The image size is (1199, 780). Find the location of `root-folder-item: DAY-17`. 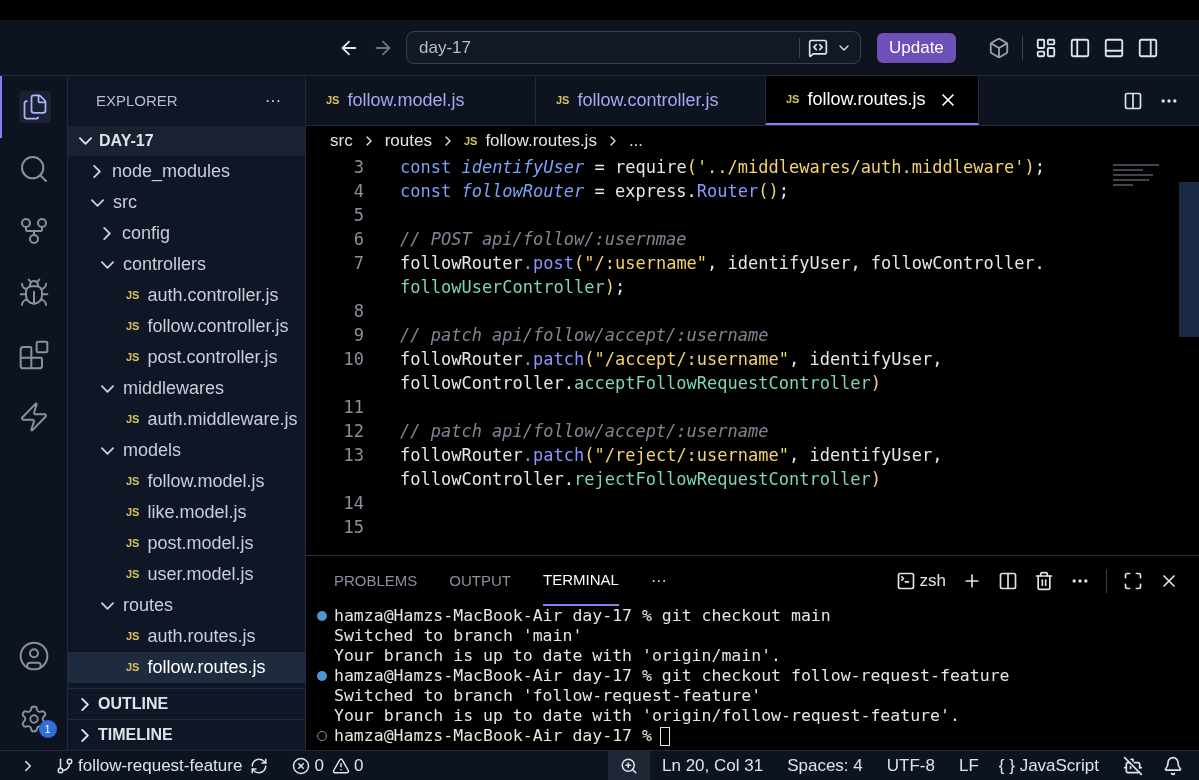

root-folder-item: DAY-17 is located at coordinates (186, 141).